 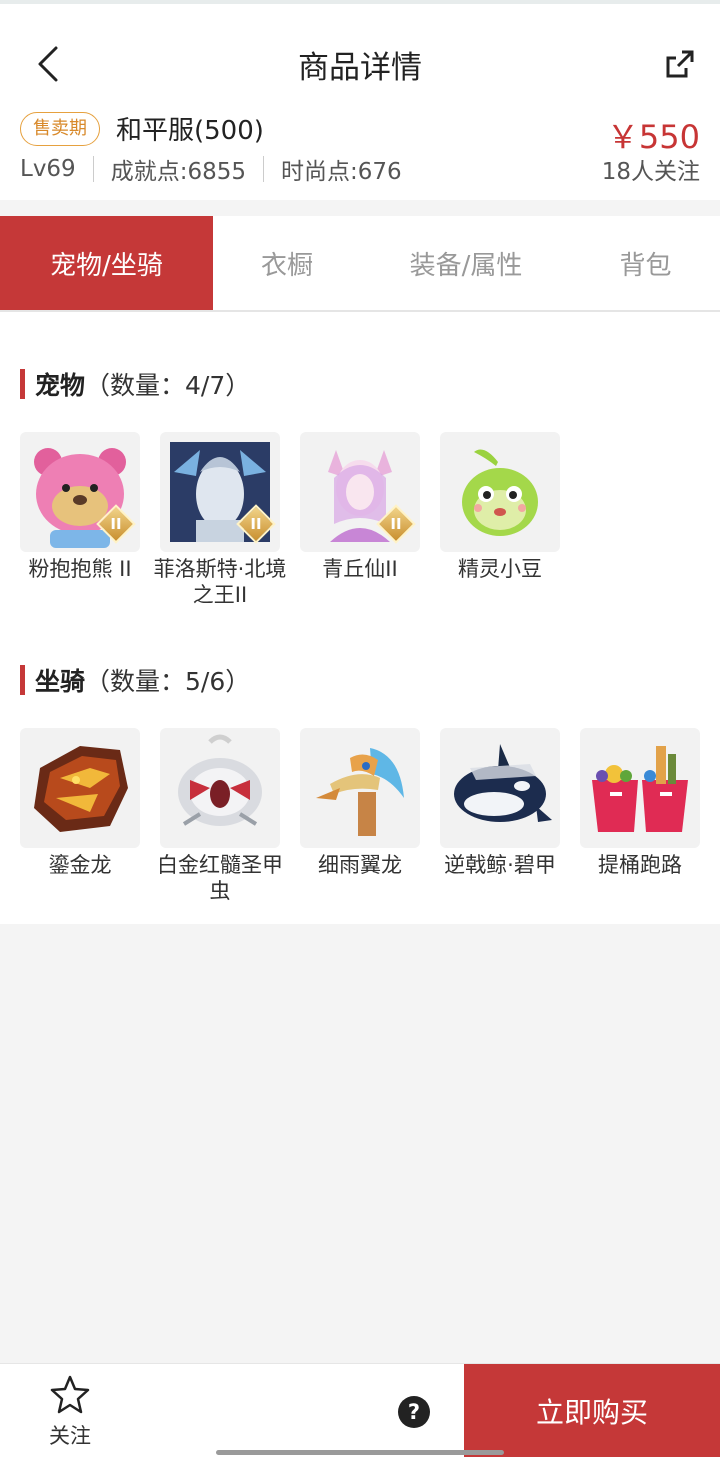 I want to click on pet-name: 精灵小豆, so click(x=500, y=569).